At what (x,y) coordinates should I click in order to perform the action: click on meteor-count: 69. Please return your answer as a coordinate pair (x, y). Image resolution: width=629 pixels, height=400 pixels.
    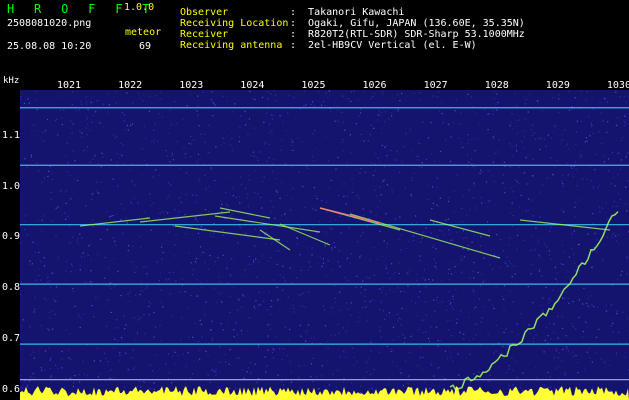
    Looking at the image, I should click on (145, 46).